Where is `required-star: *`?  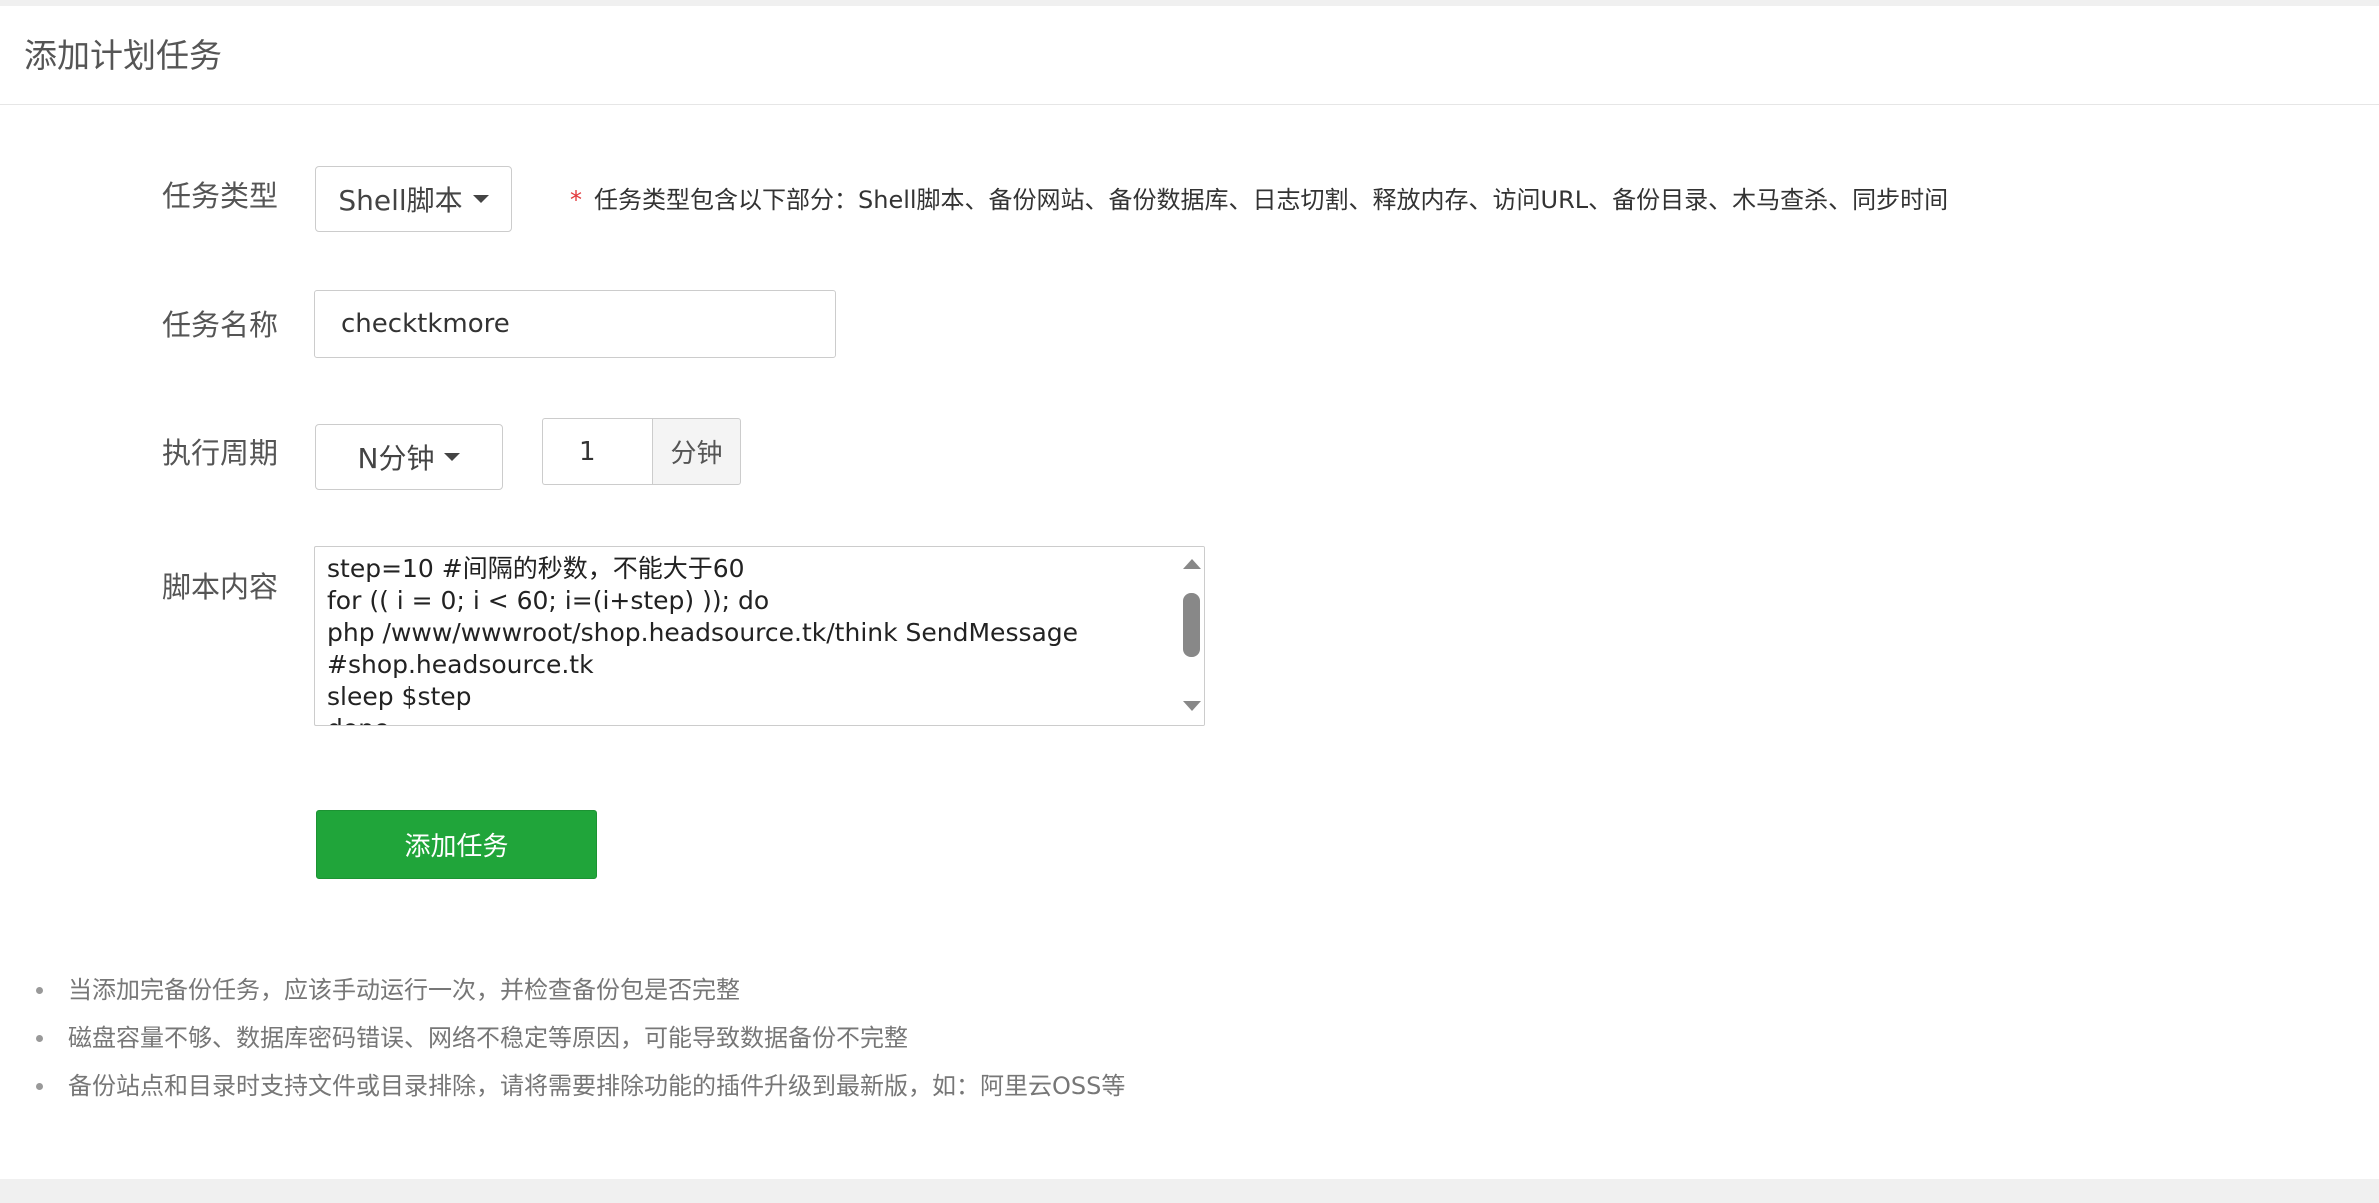 required-star: * is located at coordinates (576, 200).